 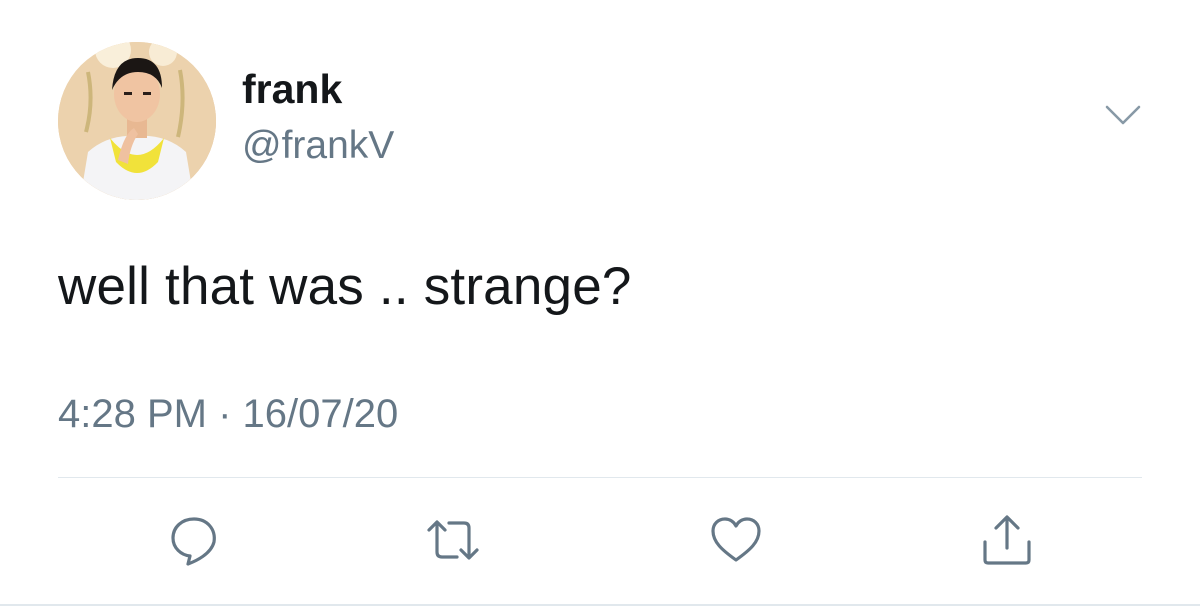 I want to click on tweet-date: 16/07/20, so click(x=320, y=414).